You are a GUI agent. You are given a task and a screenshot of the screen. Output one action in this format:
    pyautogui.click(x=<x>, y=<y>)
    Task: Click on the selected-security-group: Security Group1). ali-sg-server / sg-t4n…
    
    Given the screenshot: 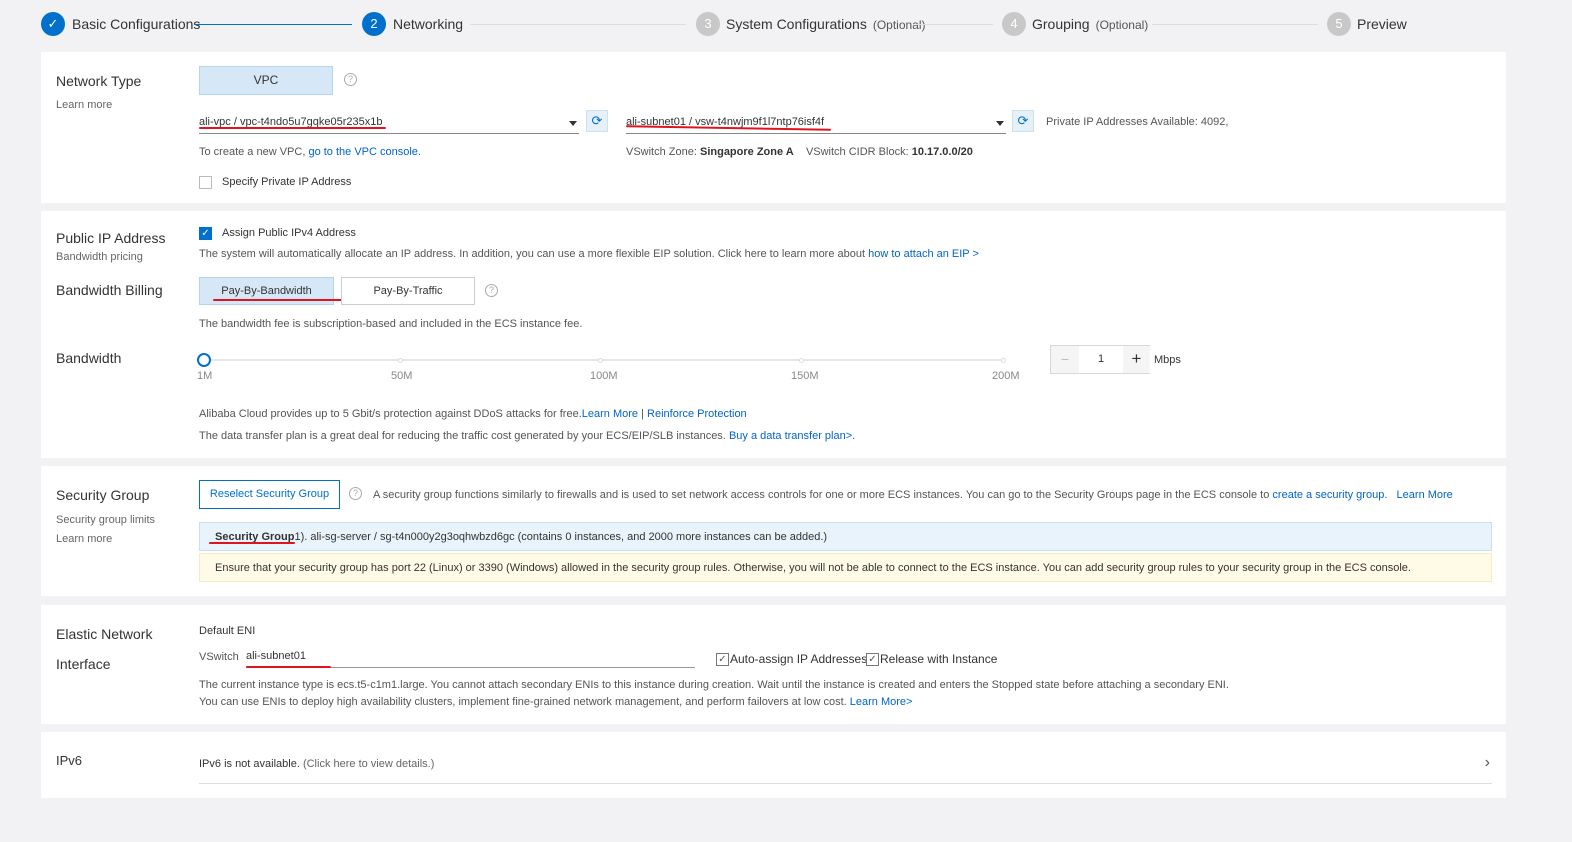 What is the action you would take?
    pyautogui.click(x=845, y=536)
    